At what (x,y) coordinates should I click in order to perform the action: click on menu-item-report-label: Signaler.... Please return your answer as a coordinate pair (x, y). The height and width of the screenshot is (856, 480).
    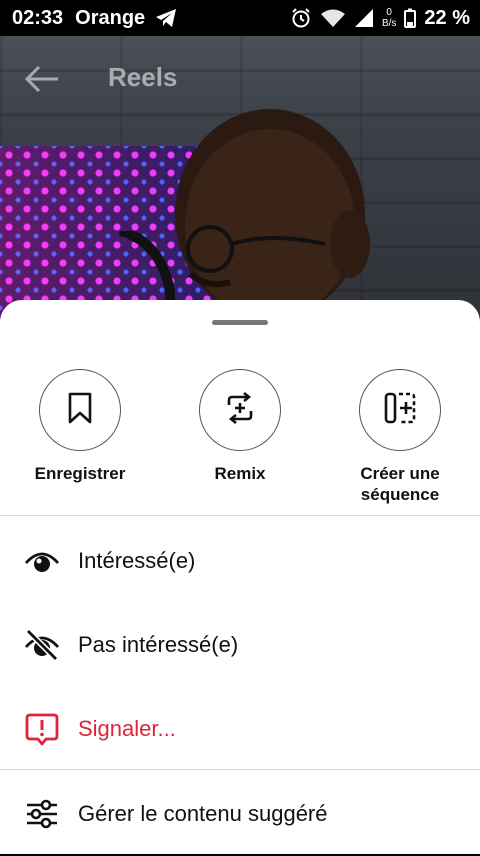
    Looking at the image, I should click on (127, 728).